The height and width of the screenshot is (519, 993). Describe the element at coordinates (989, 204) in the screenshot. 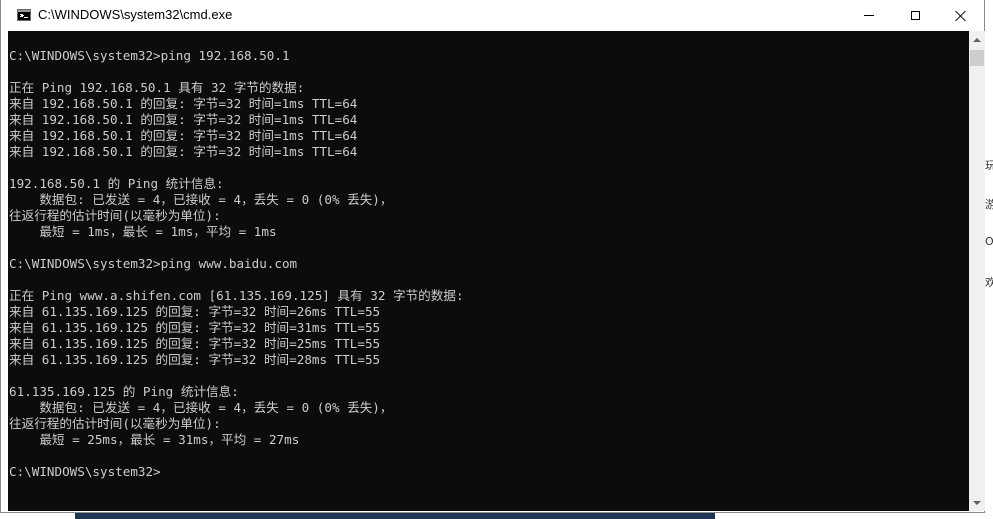

I see `background-text-fragment: 游` at that location.